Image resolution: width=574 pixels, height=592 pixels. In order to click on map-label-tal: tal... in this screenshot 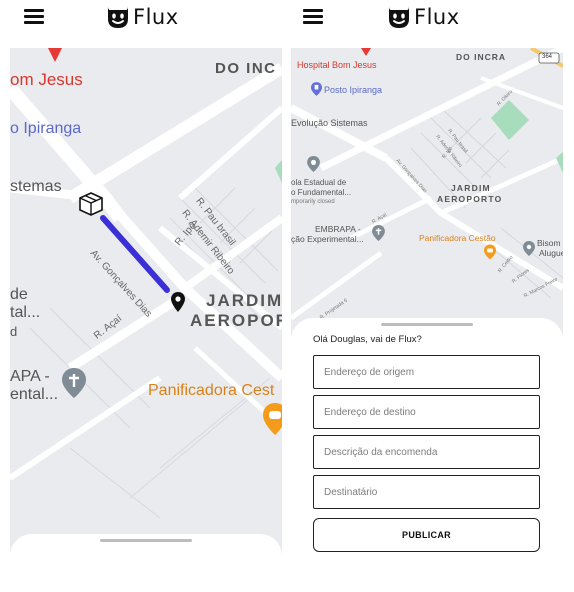, I will do `click(25, 312)`.